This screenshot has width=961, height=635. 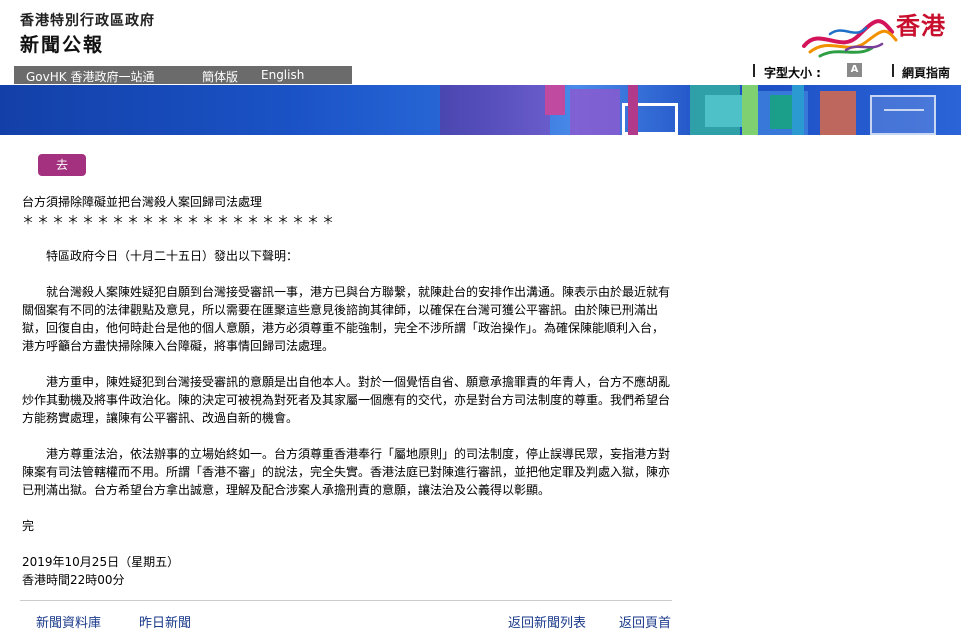 I want to click on back-to-news-list-link: 返回新聞列表, so click(x=547, y=621).